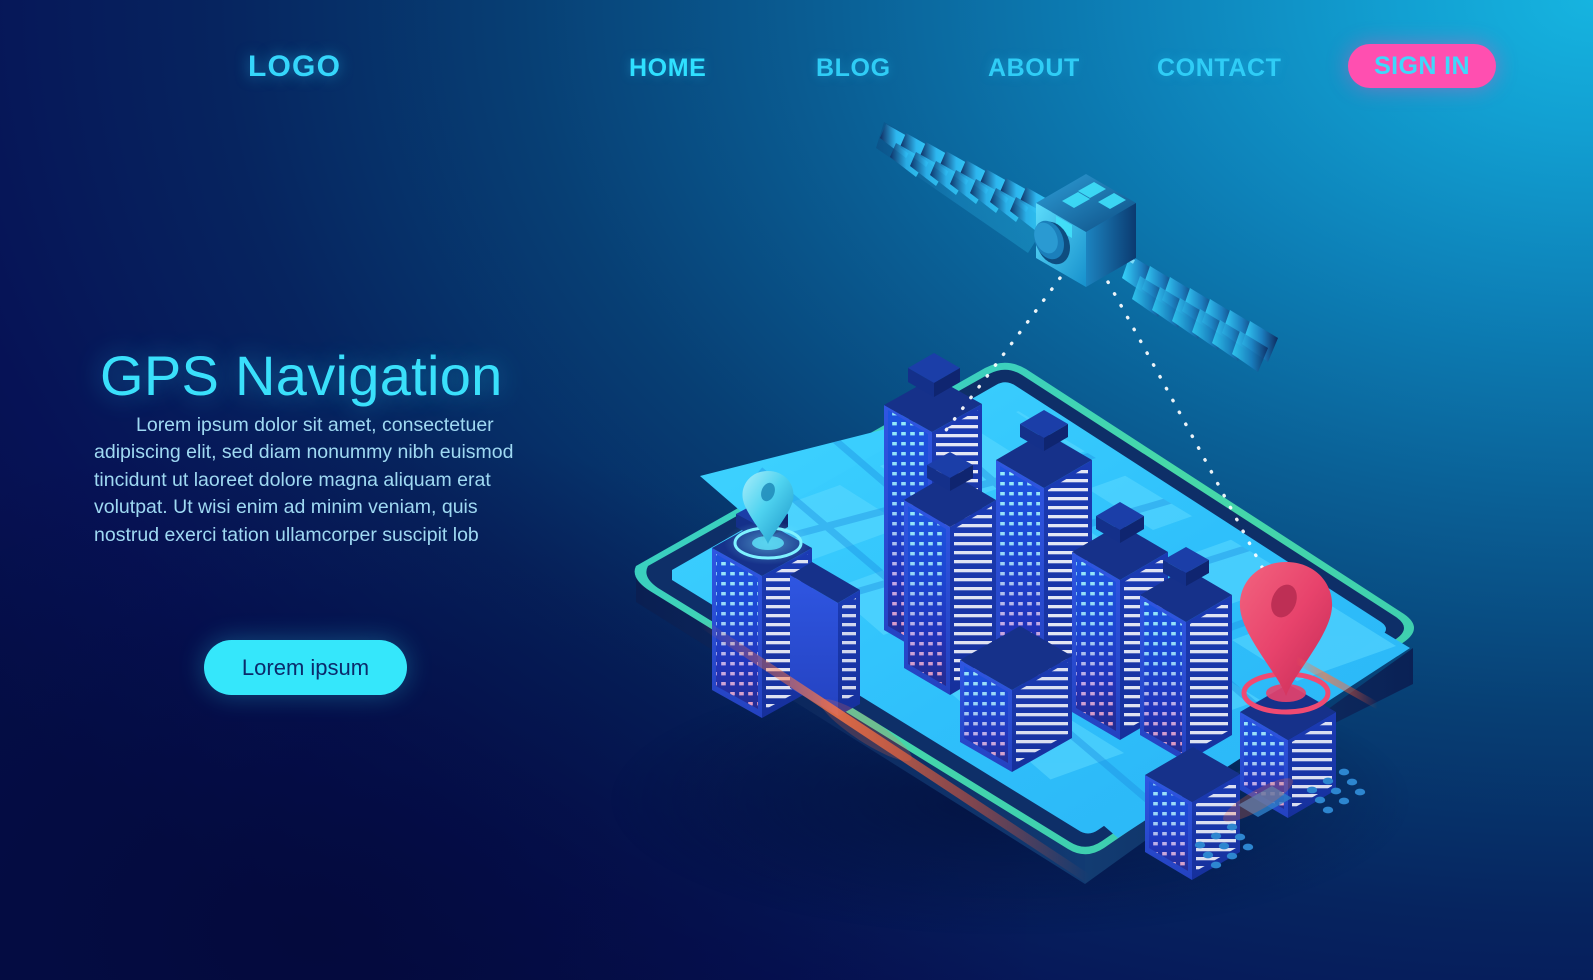 The height and width of the screenshot is (980, 1593). I want to click on satellite, so click(1077, 247).